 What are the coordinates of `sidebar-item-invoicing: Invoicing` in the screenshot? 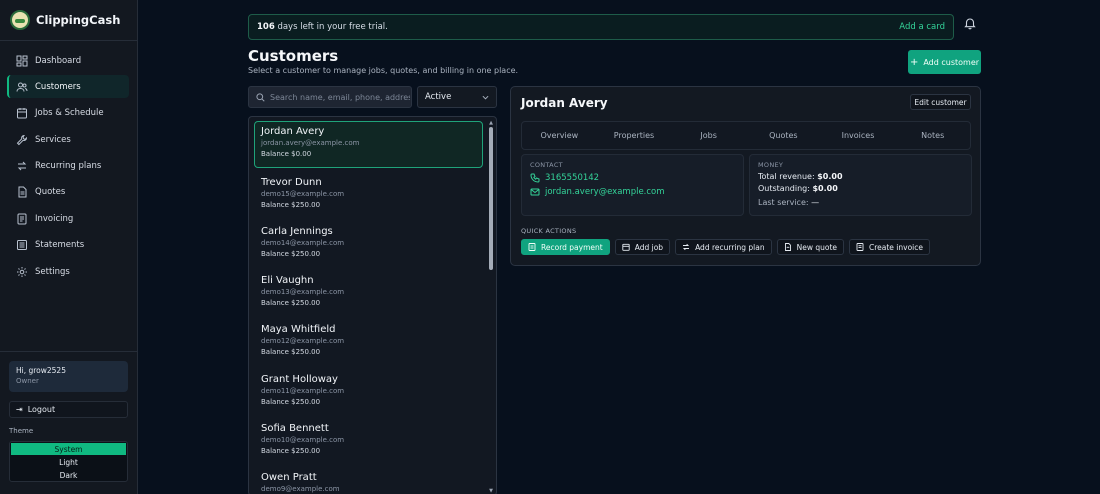 It's located at (68, 218).